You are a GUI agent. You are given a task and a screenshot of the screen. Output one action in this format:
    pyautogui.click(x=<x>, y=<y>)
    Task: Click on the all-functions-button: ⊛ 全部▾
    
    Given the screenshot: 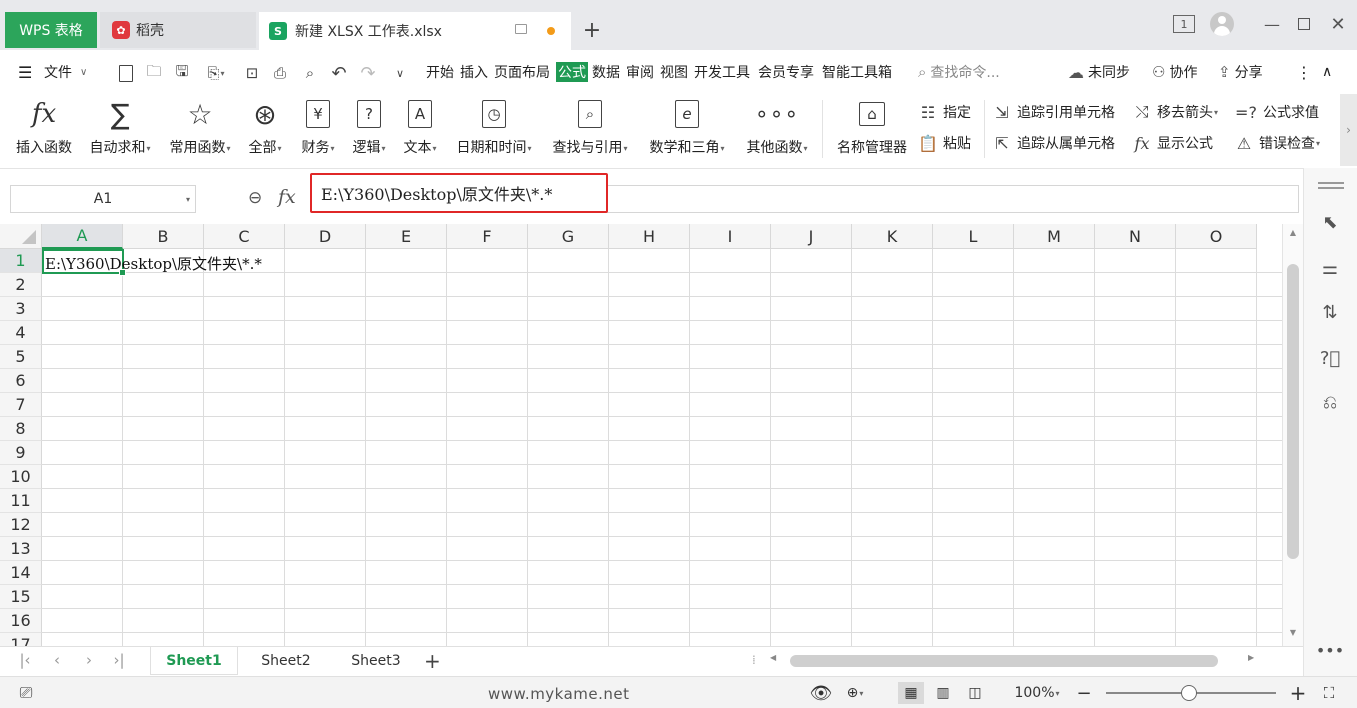 What is the action you would take?
    pyautogui.click(x=265, y=127)
    